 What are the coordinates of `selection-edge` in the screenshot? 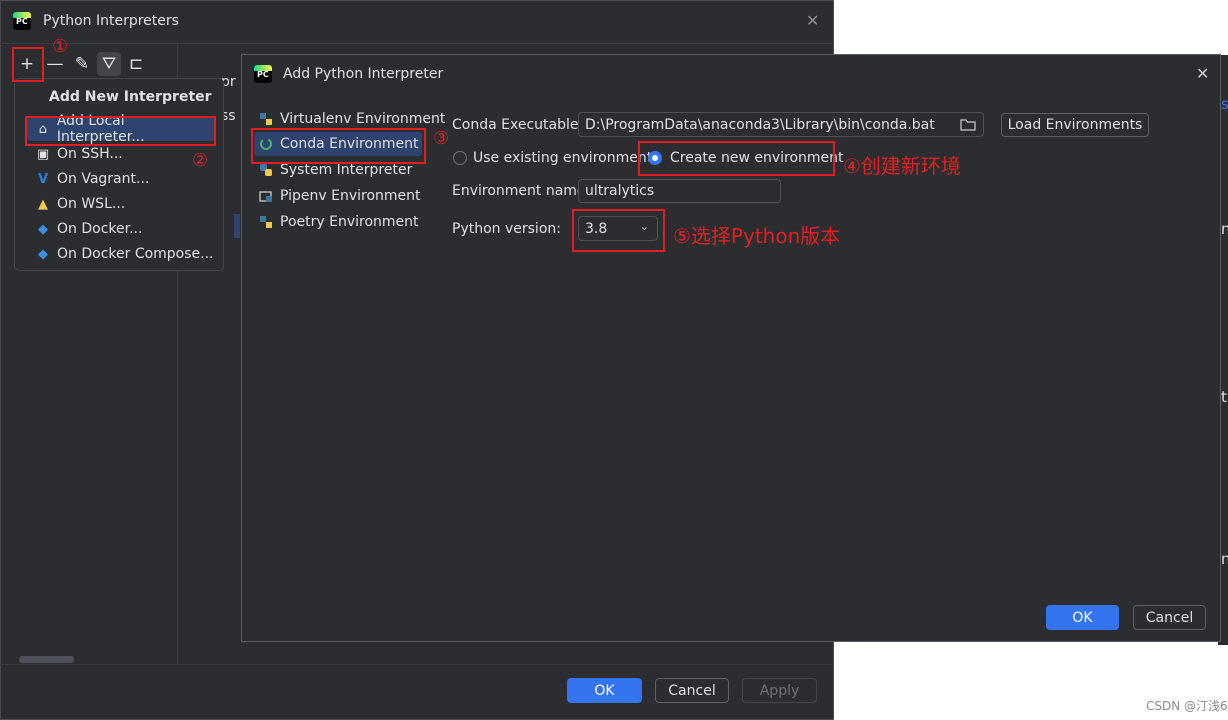 It's located at (237, 226).